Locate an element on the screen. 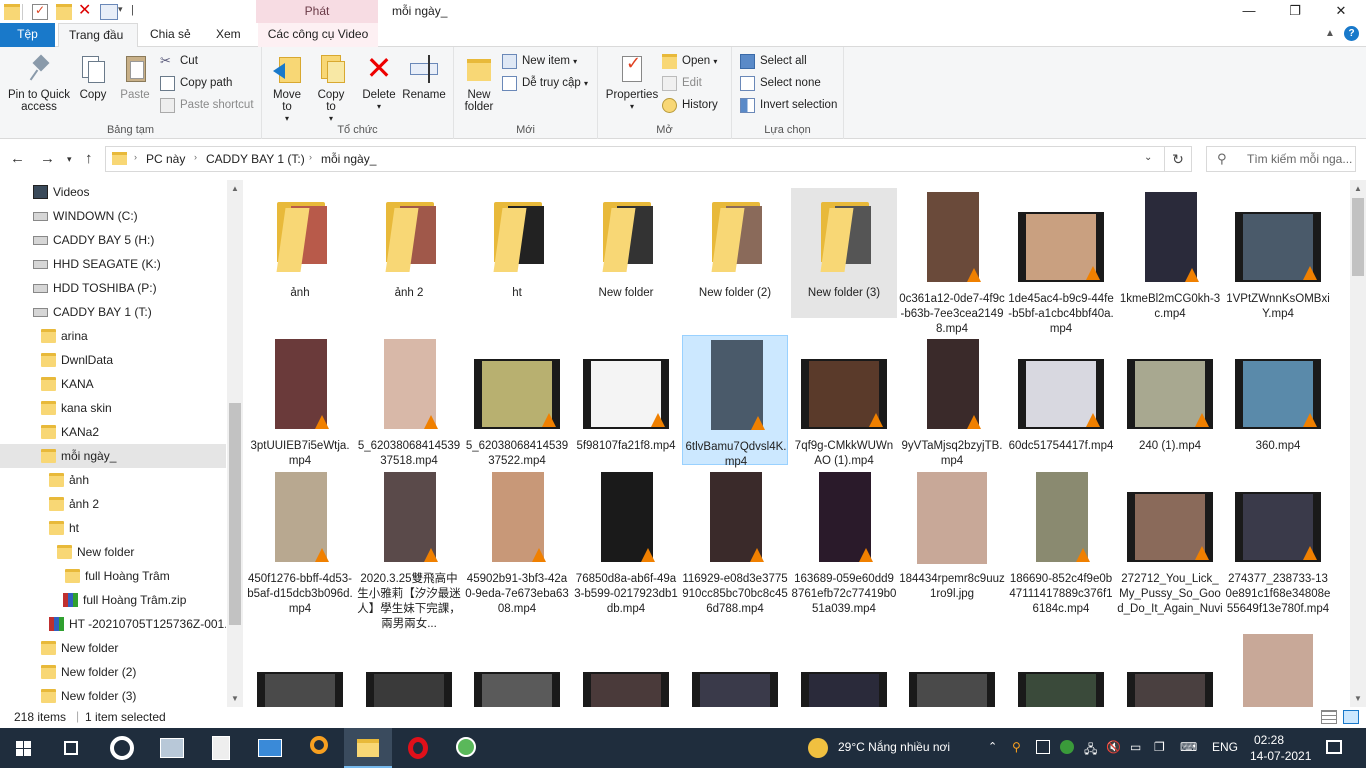 The height and width of the screenshot is (768, 1366). file-item: 450f1276-bbff-4d53-b5af-d15dcb3b096d.mp4 is located at coordinates (300, 546).